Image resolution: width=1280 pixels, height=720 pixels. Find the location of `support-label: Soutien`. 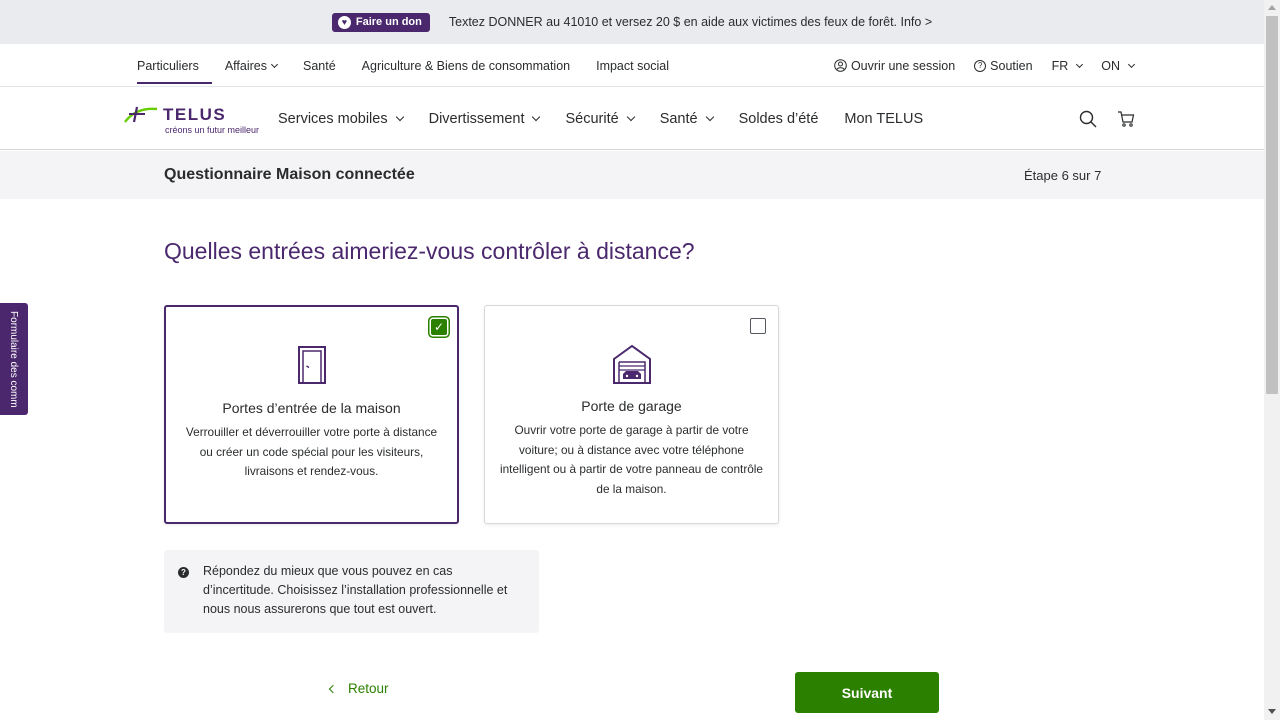

support-label: Soutien is located at coordinates (1011, 65).